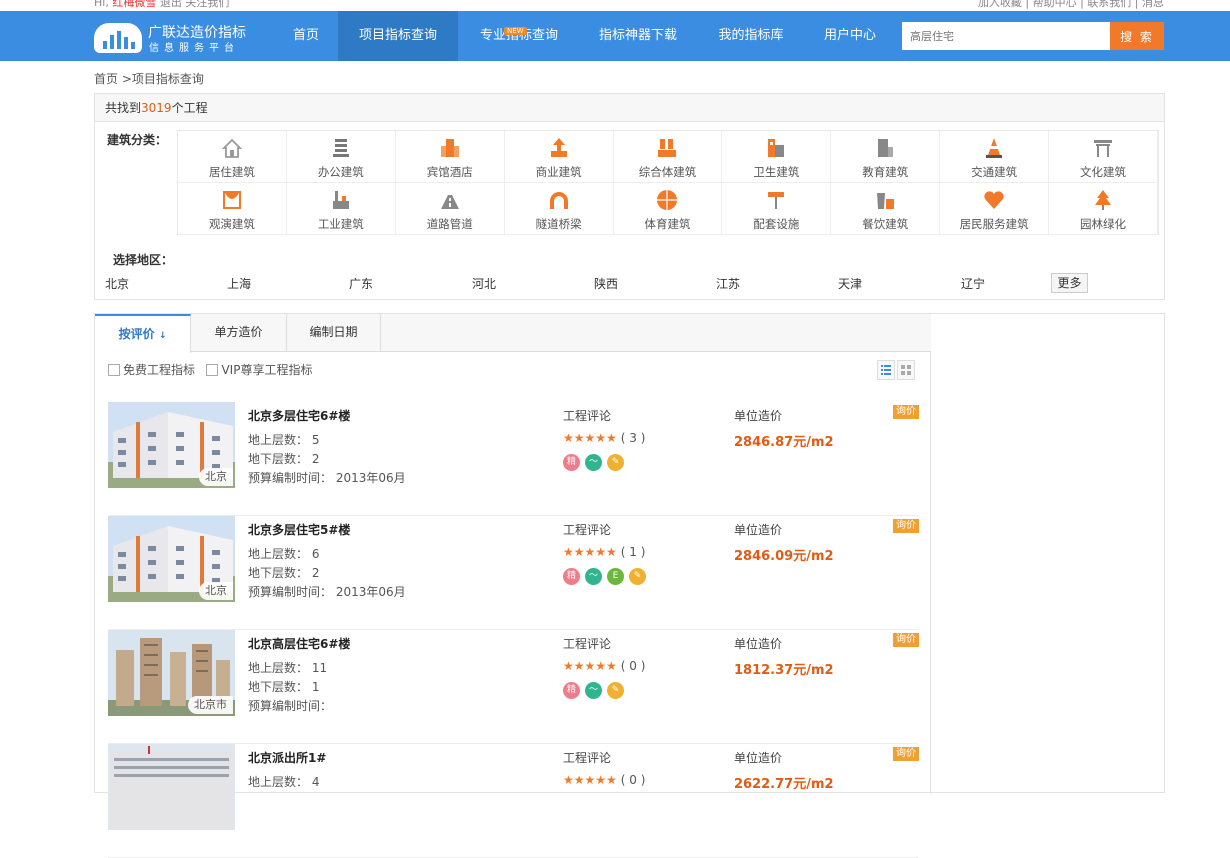  Describe the element at coordinates (606, 283) in the screenshot. I see `region-item: 陕西` at that location.